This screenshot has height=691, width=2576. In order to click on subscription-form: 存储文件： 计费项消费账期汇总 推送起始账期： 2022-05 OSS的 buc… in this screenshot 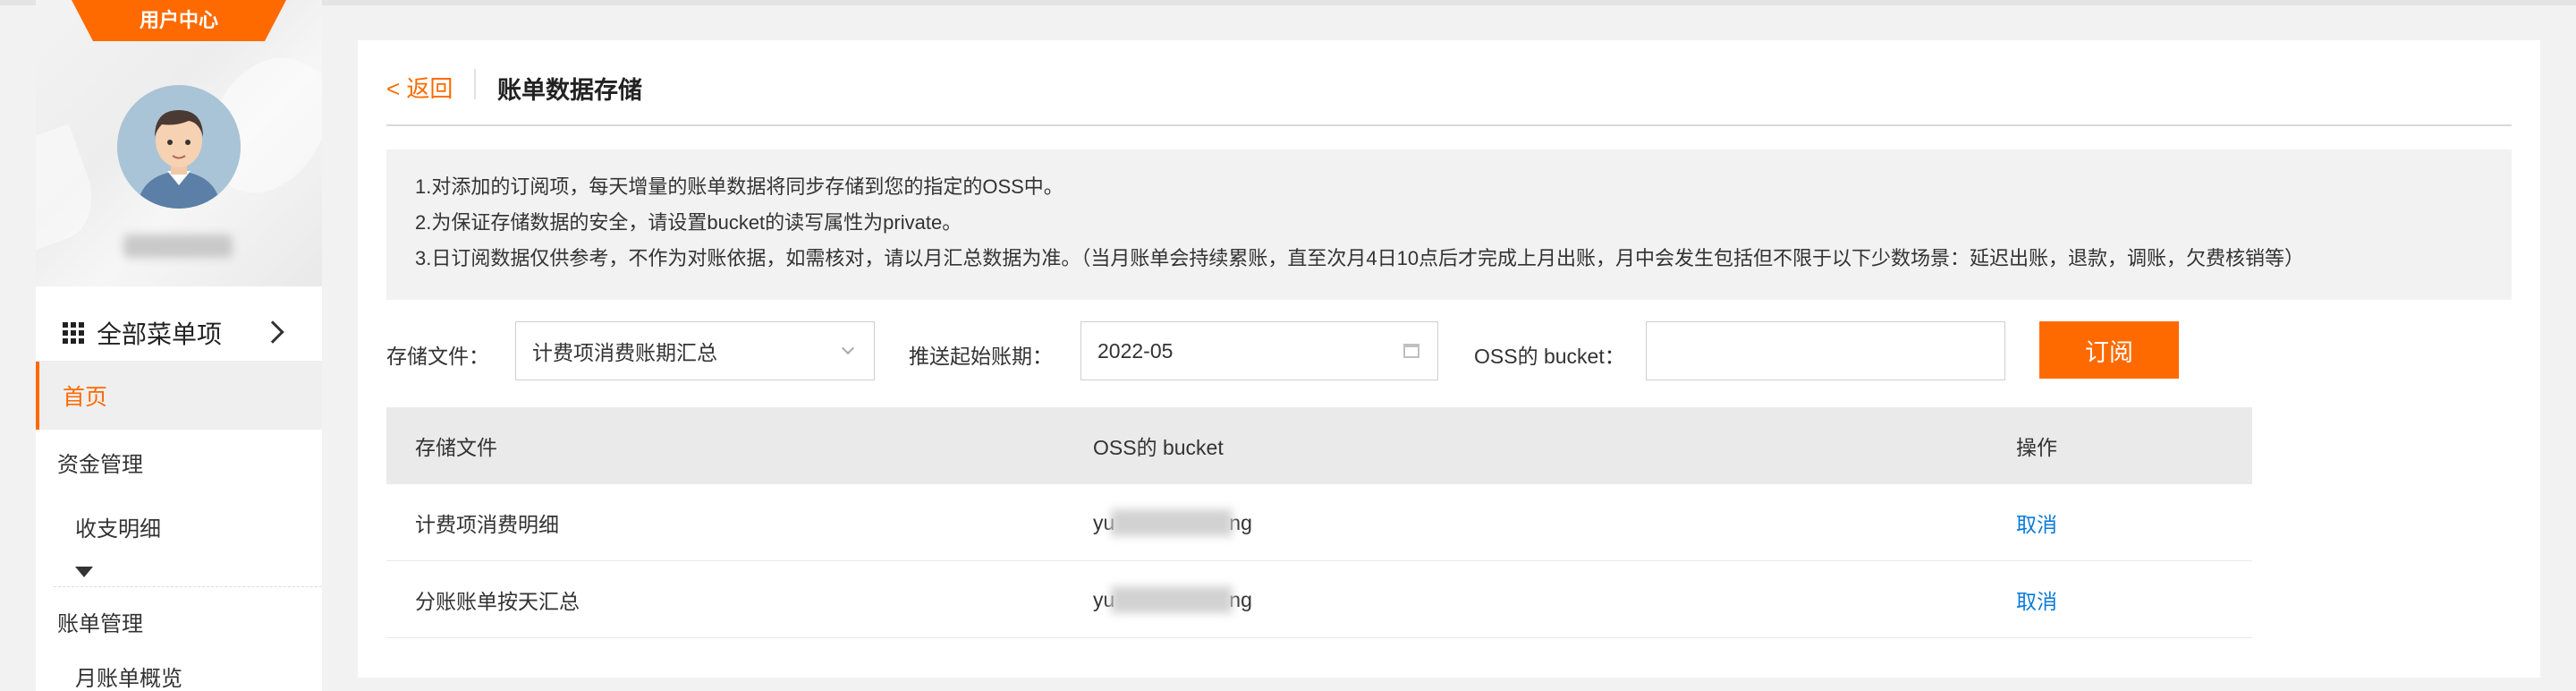, I will do `click(1449, 350)`.